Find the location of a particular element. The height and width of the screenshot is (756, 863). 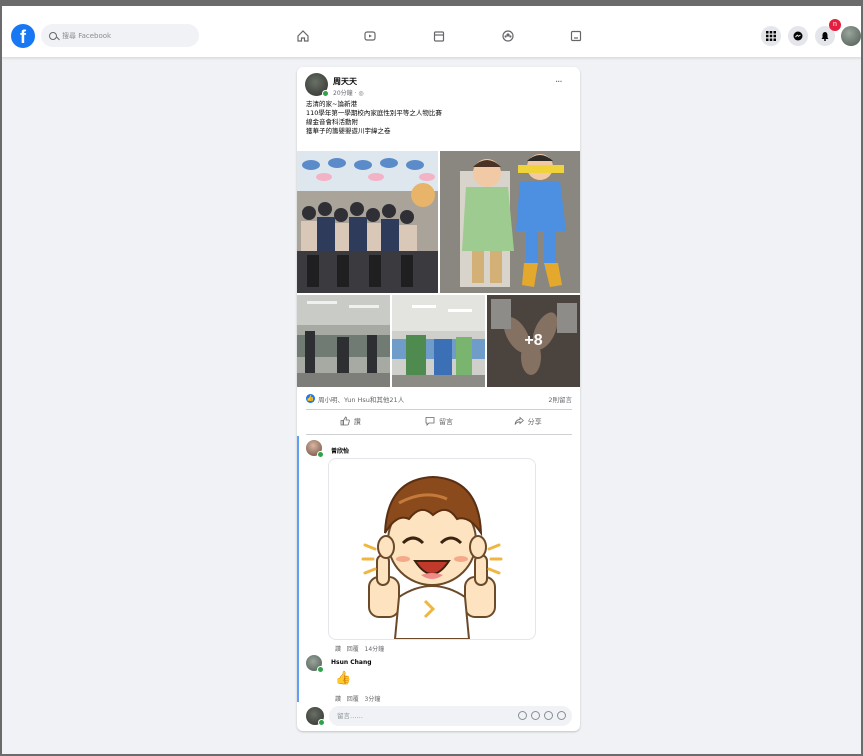

comment-meta: 讚 回覆 14分鐘 is located at coordinates (359, 648).